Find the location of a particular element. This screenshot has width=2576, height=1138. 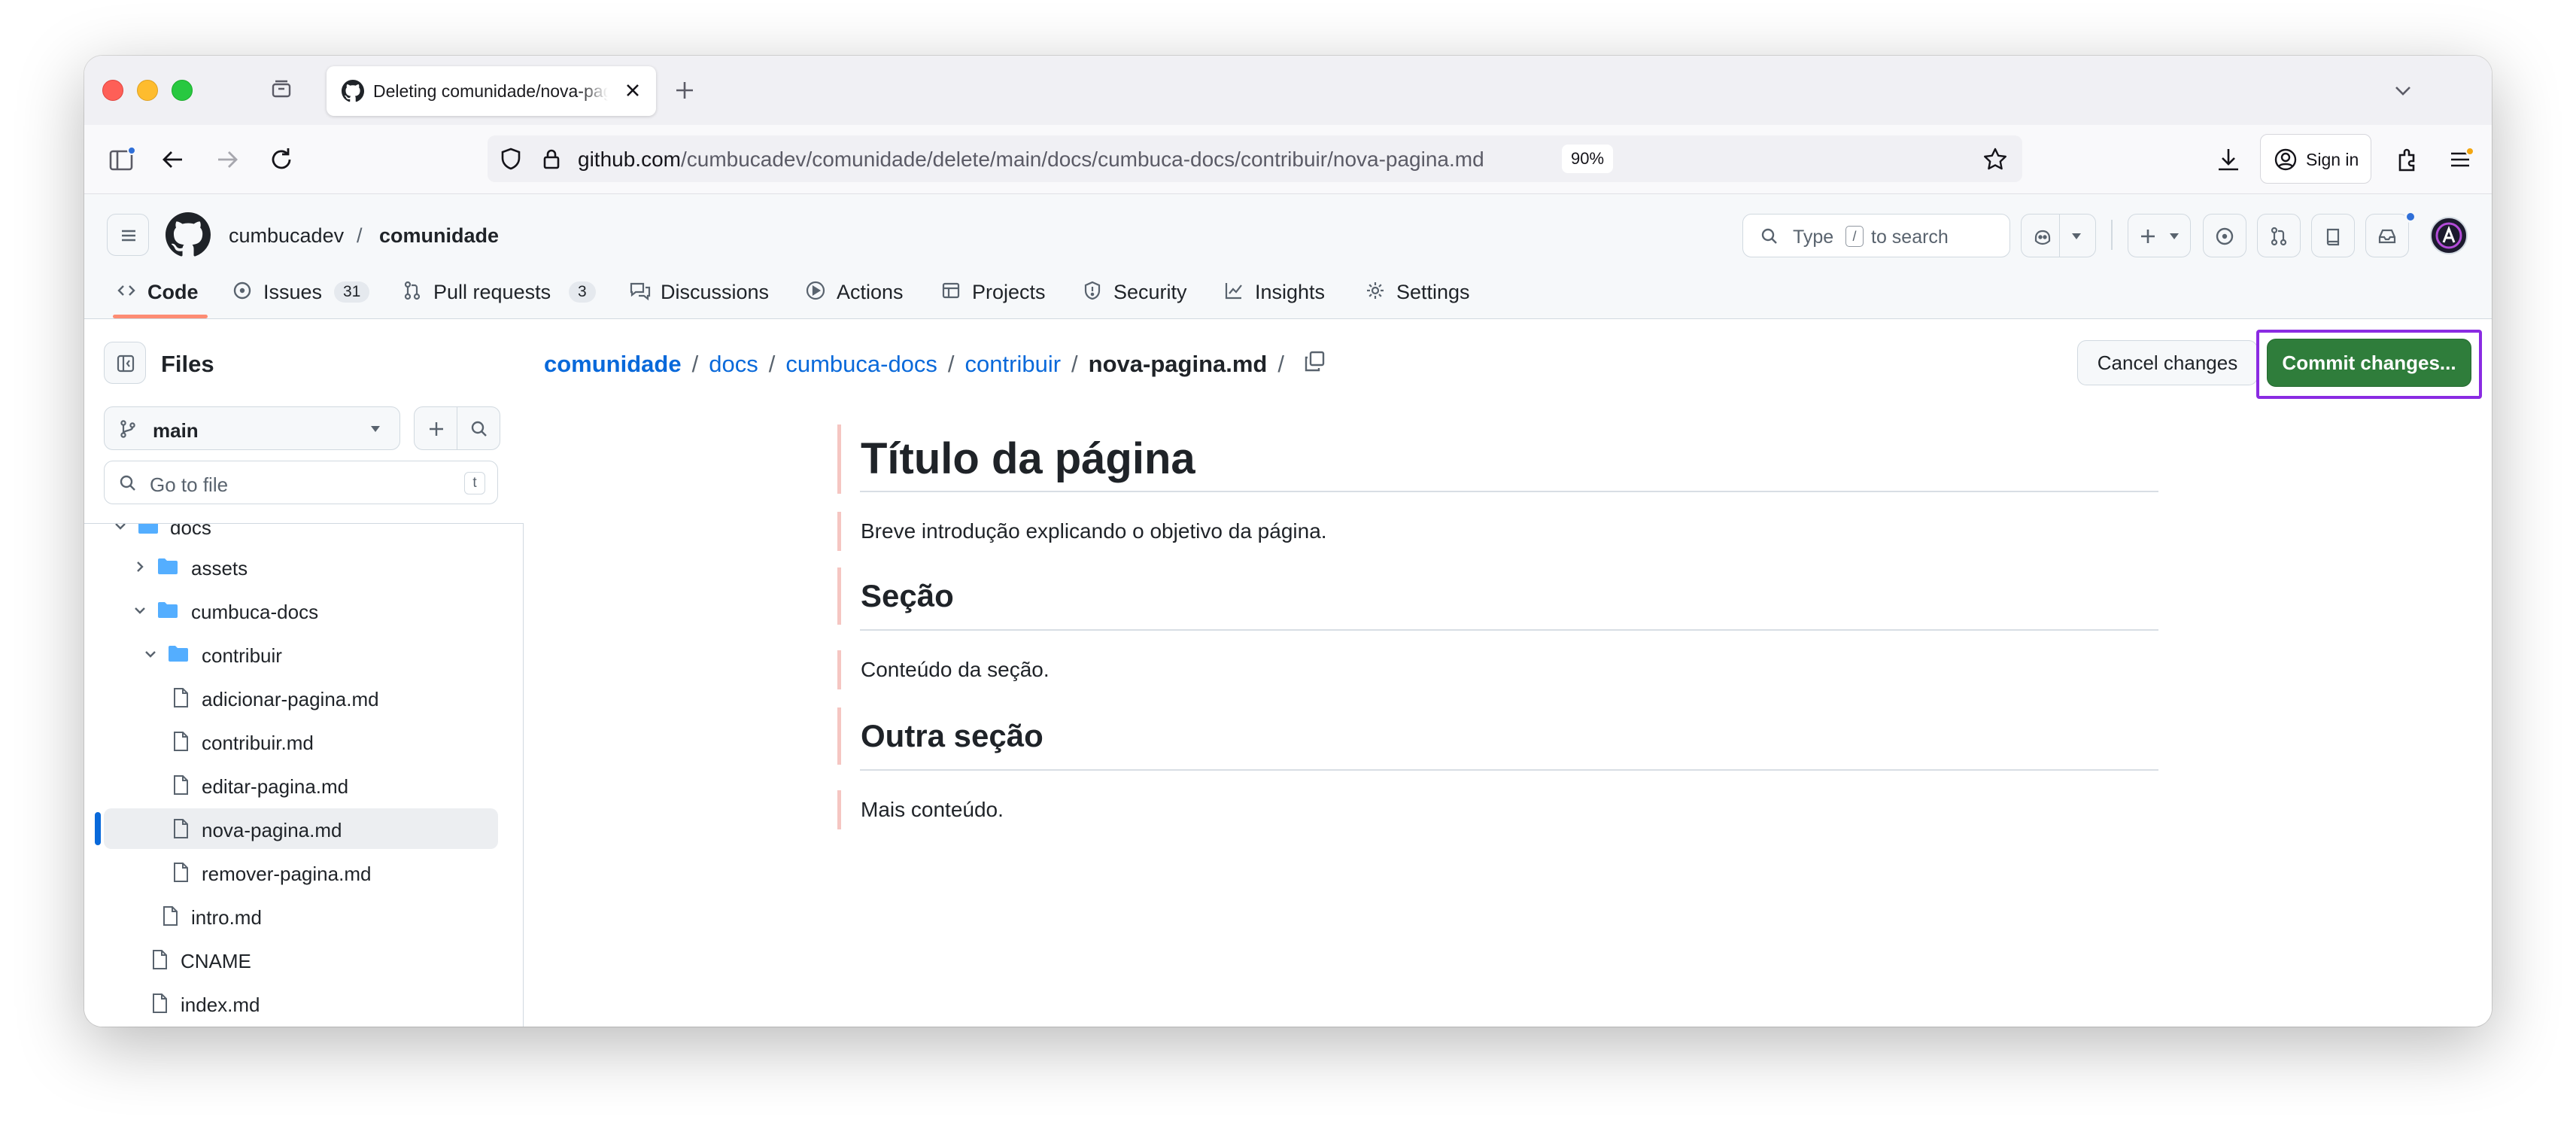

pull-requests-shortcut-button is located at coordinates (2279, 235).